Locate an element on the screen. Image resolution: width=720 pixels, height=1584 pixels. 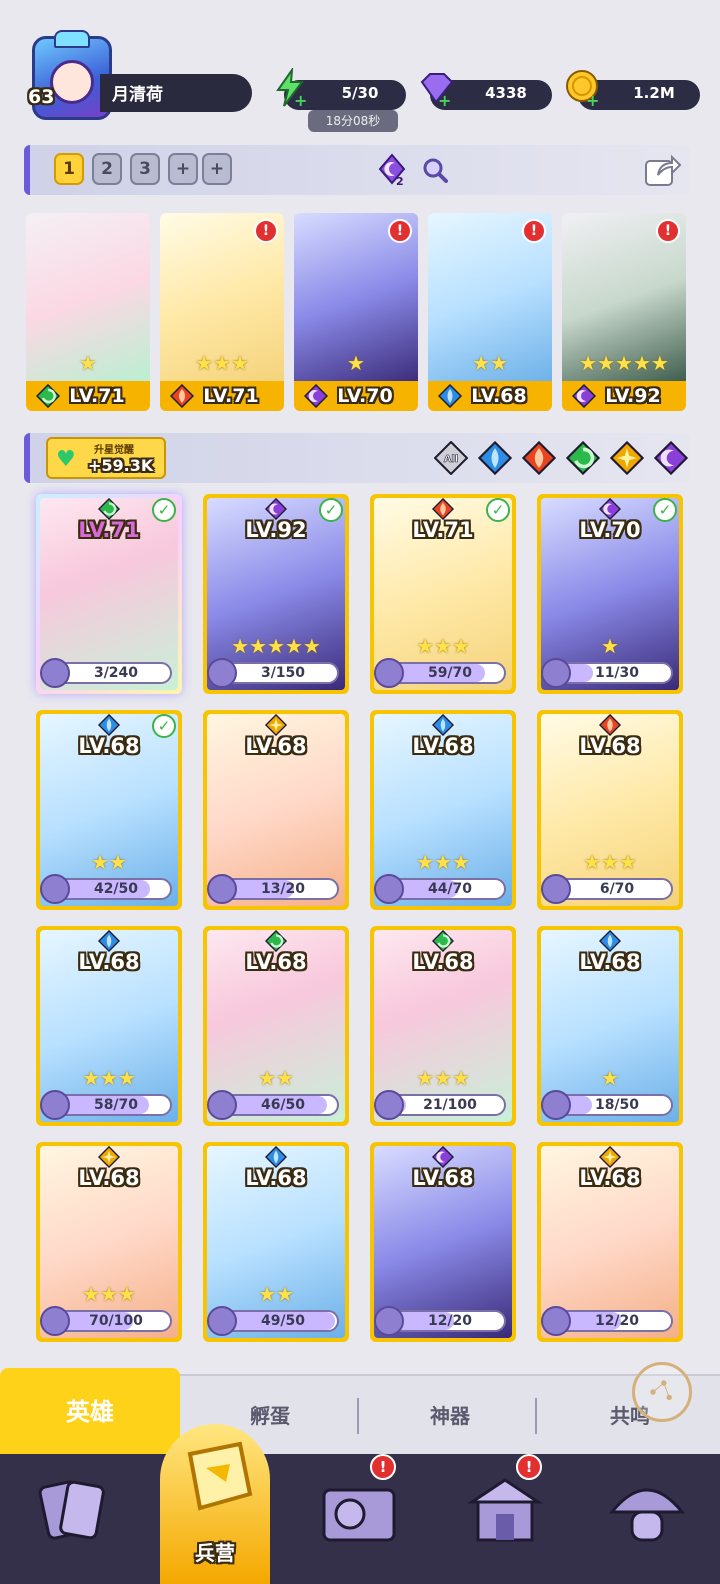
filter-wind-icon is located at coordinates (583, 458).